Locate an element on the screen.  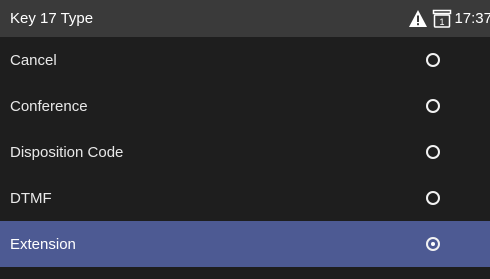
status-indicators: 1 17:37 is located at coordinates (449, 18).